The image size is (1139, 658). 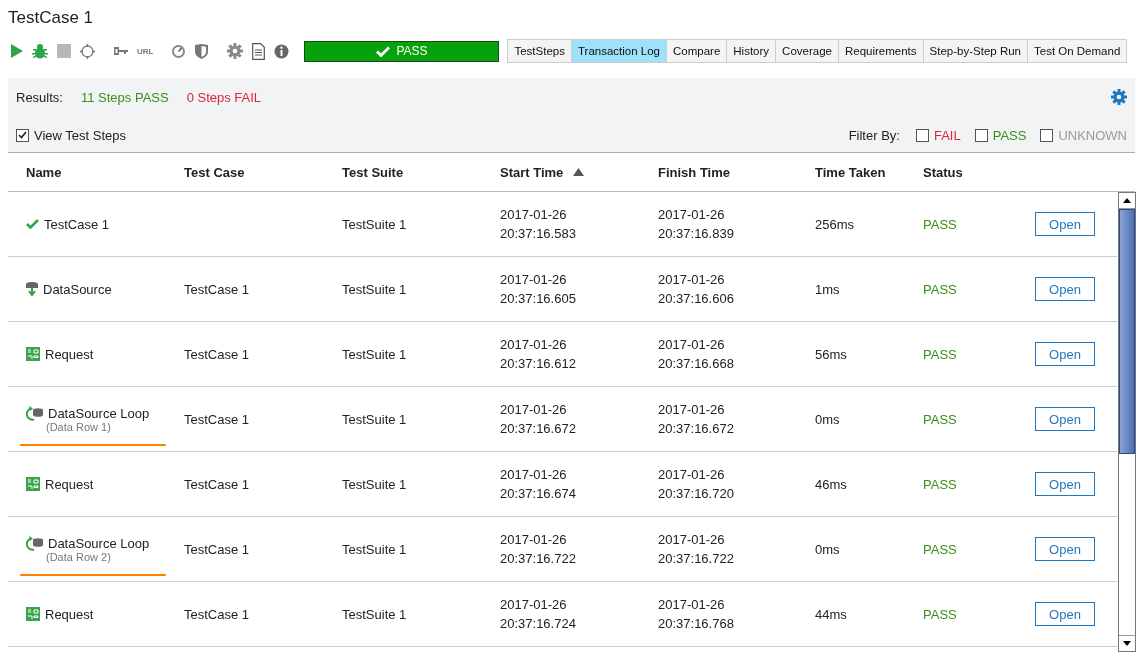 What do you see at coordinates (538, 623) in the screenshot?
I see `table-cell: 20:37:16.724` at bounding box center [538, 623].